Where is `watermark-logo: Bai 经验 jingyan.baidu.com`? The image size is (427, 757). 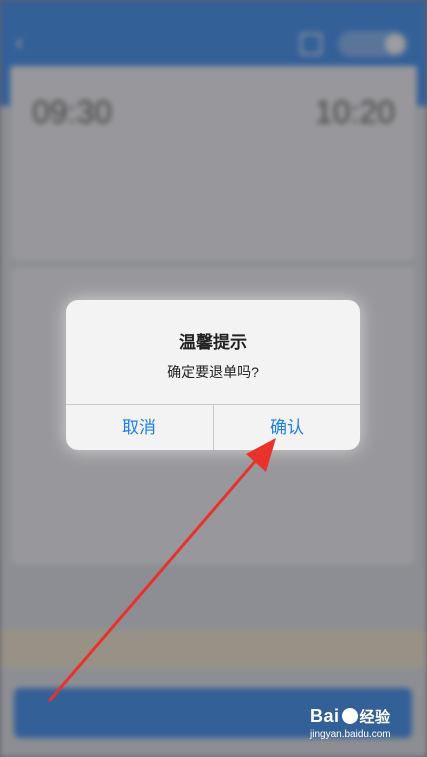
watermark-logo: Bai 经验 jingyan.baidu.com is located at coordinates (350, 723).